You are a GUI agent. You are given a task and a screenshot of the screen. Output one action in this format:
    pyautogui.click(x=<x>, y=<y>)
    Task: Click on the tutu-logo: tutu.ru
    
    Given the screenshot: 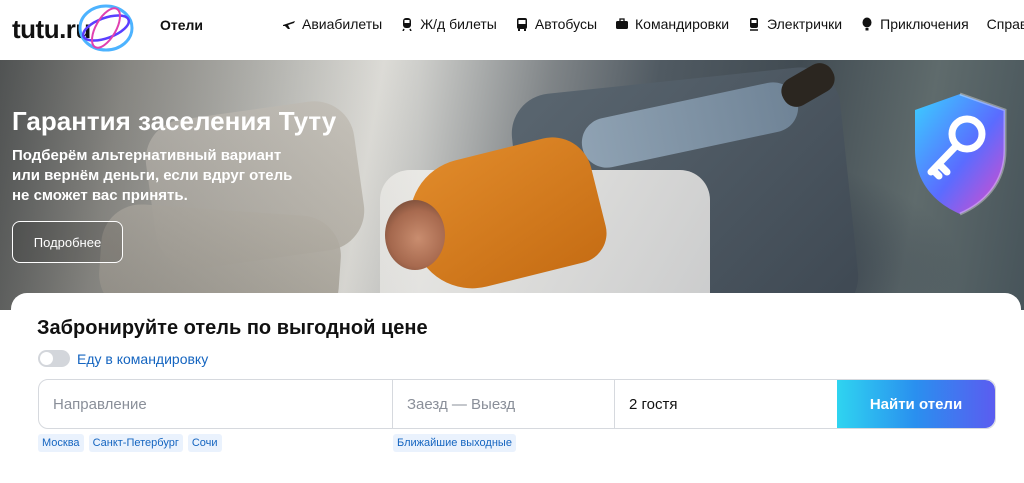 What is the action you would take?
    pyautogui.click(x=82, y=29)
    